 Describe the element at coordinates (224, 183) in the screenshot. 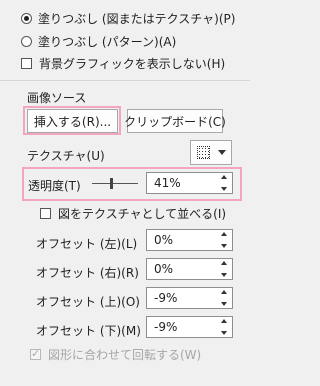

I see `transparency-spinner` at that location.